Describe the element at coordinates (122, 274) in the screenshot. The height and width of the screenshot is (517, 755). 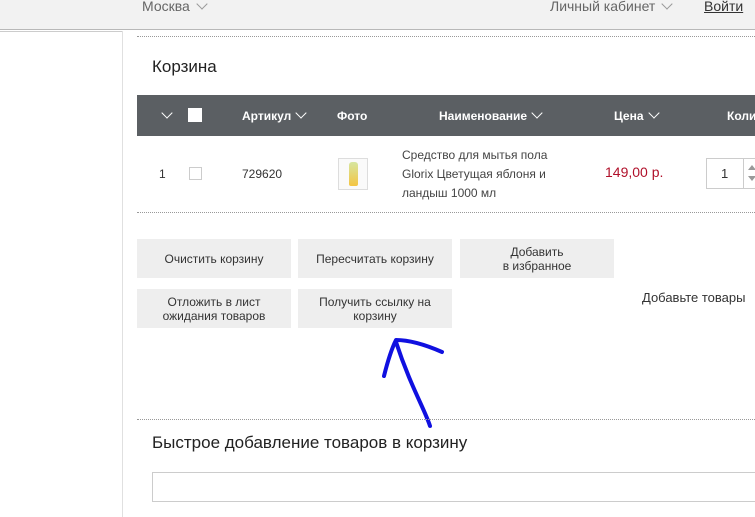
I see `content-divider` at that location.